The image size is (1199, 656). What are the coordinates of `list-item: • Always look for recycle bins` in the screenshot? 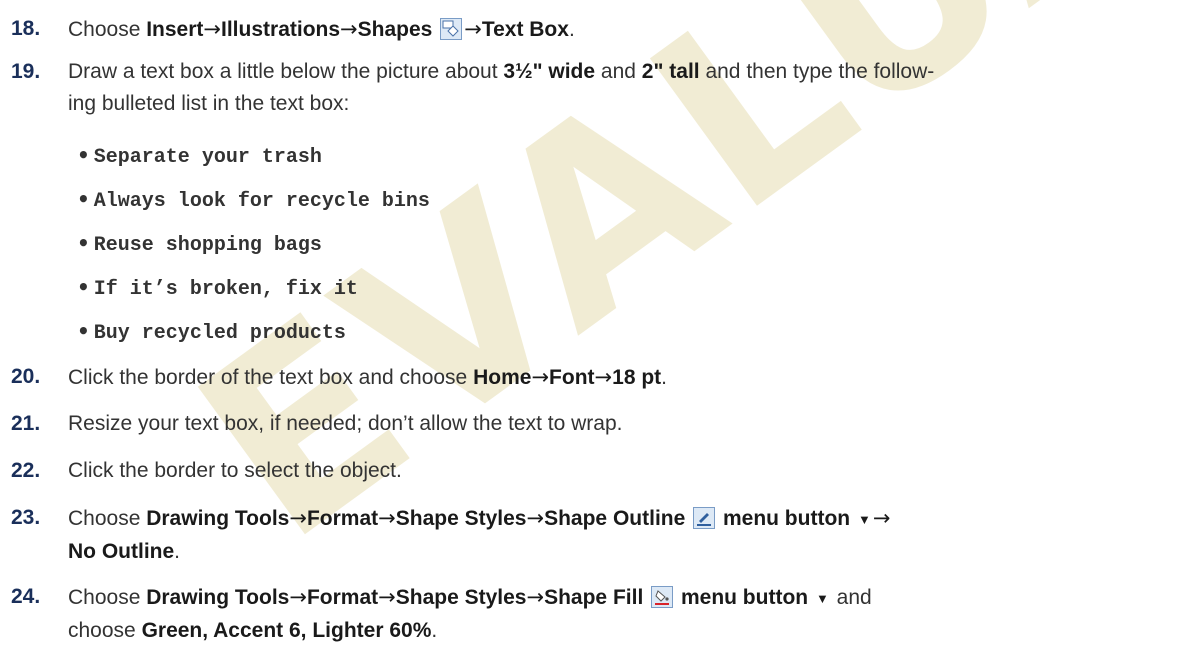 It's located at (253, 200).